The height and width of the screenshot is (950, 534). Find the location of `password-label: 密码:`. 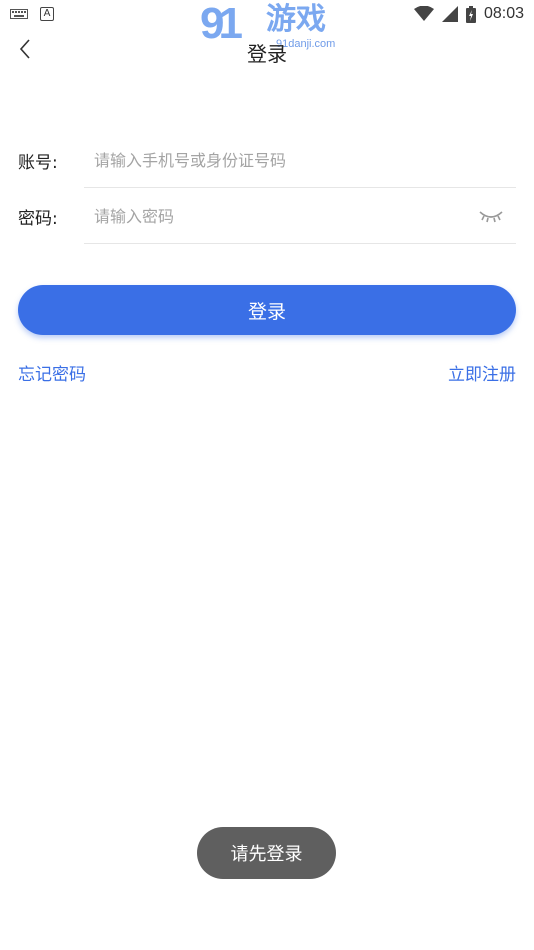

password-label: 密码: is located at coordinates (38, 219).